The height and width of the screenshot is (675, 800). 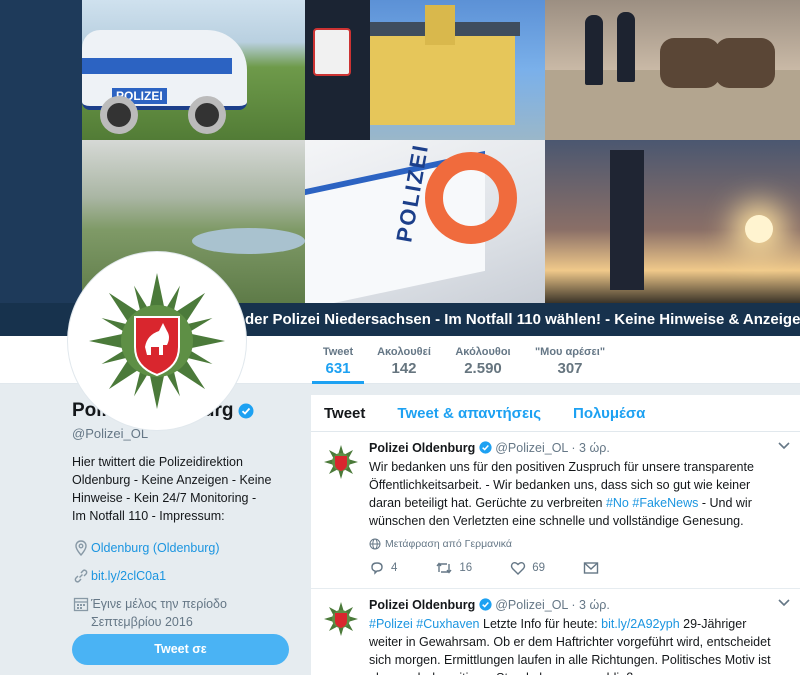 What do you see at coordinates (617, 503) in the screenshot?
I see `hashtag-link: #No` at bounding box center [617, 503].